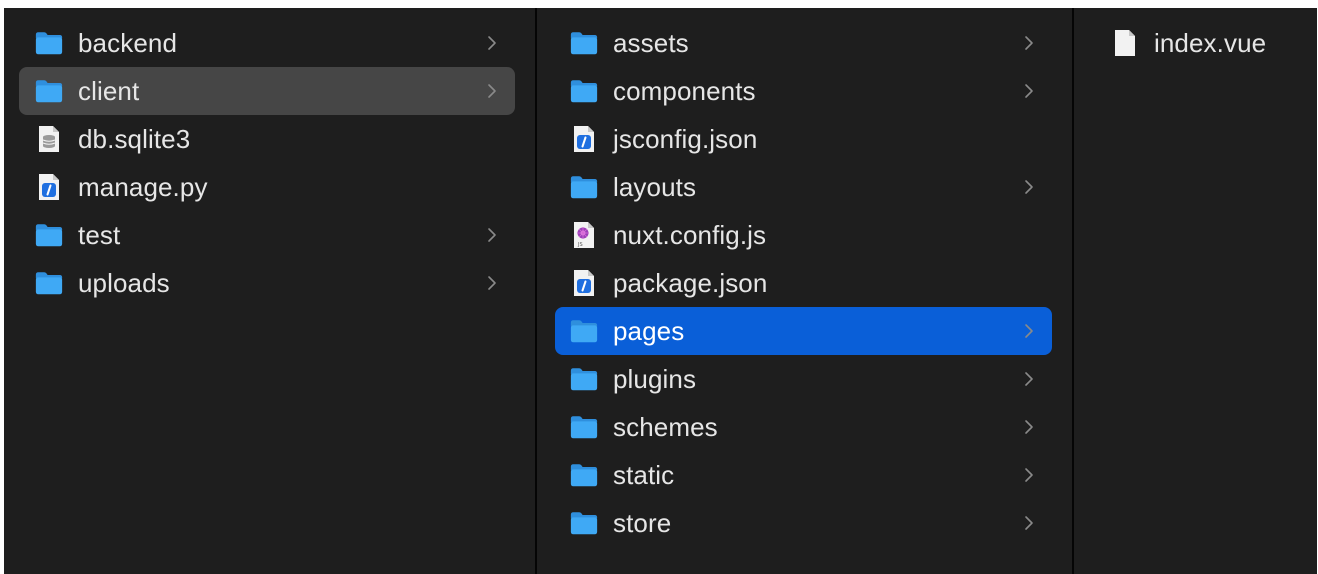 The height and width of the screenshot is (574, 1318). Describe the element at coordinates (684, 90) in the screenshot. I see `file-name: components` at that location.